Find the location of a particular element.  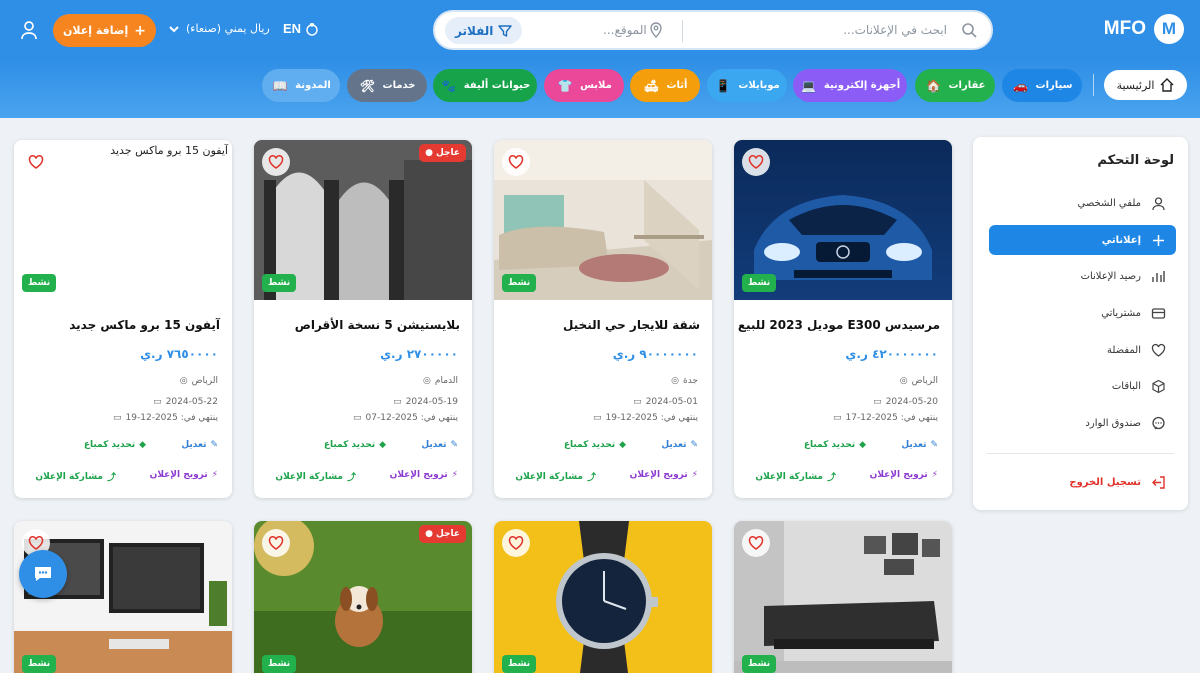

share-icon: ⤴ is located at coordinates (591, 478).